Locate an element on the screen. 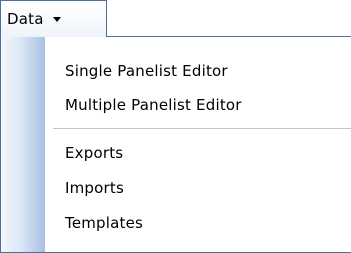 The image size is (351, 253). caret-down-icon is located at coordinates (56, 19).